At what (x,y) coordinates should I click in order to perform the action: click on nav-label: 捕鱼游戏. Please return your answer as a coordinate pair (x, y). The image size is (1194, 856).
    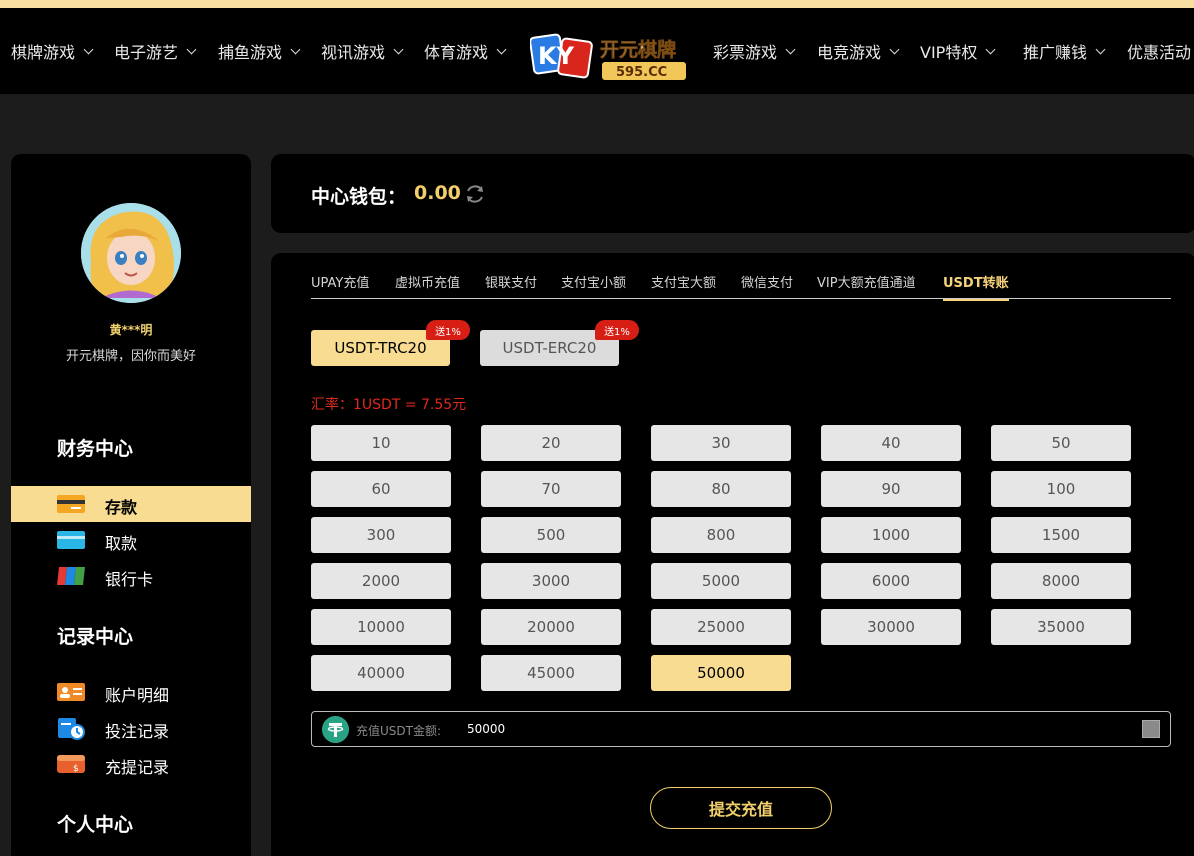
    Looking at the image, I should click on (250, 52).